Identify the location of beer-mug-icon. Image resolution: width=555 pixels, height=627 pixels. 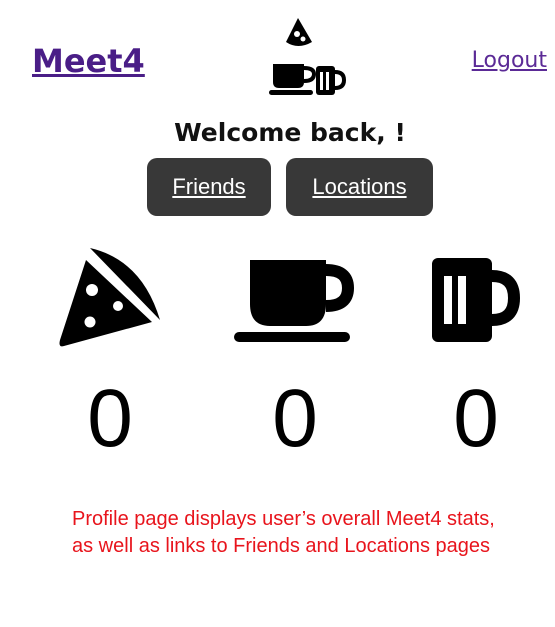
(476, 300).